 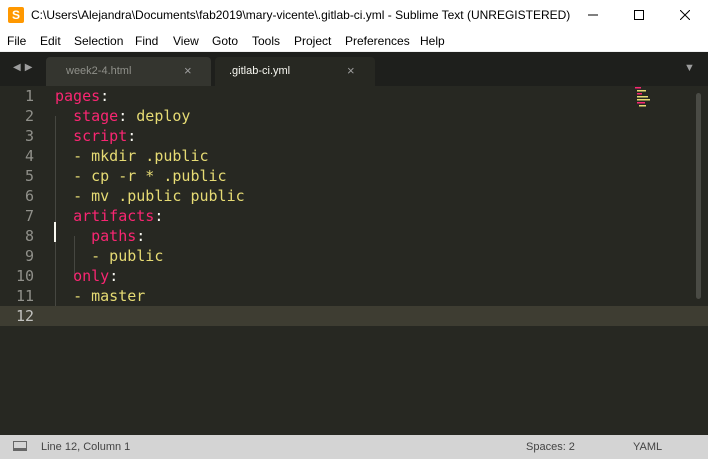 I want to click on minimize-button, so click(x=593, y=15).